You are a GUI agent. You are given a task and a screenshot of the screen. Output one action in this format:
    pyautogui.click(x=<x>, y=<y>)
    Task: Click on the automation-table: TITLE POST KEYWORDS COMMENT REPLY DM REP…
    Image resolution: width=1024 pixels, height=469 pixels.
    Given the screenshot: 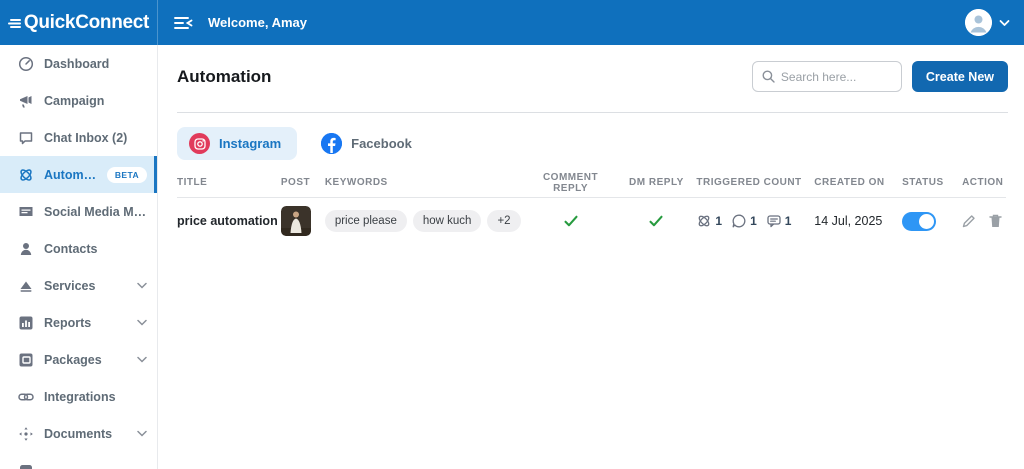 What is the action you would take?
    pyautogui.click(x=591, y=206)
    